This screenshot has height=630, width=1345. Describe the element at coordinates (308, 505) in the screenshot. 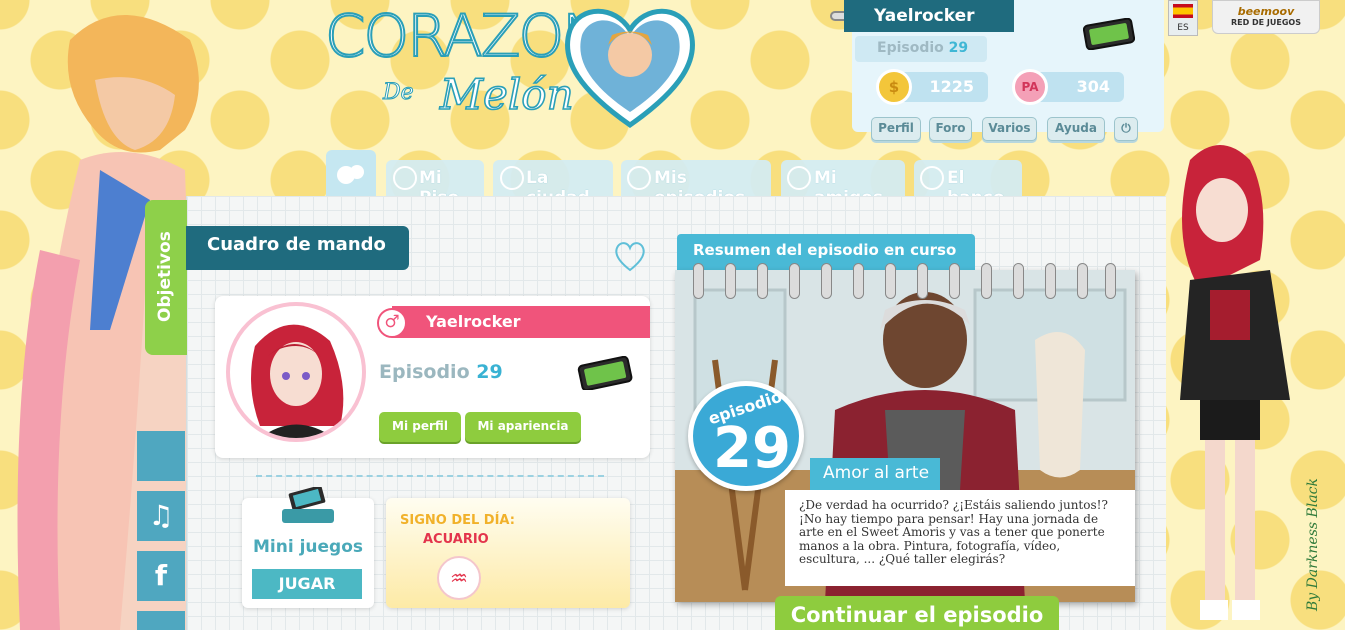

I see `game-console-icon` at that location.